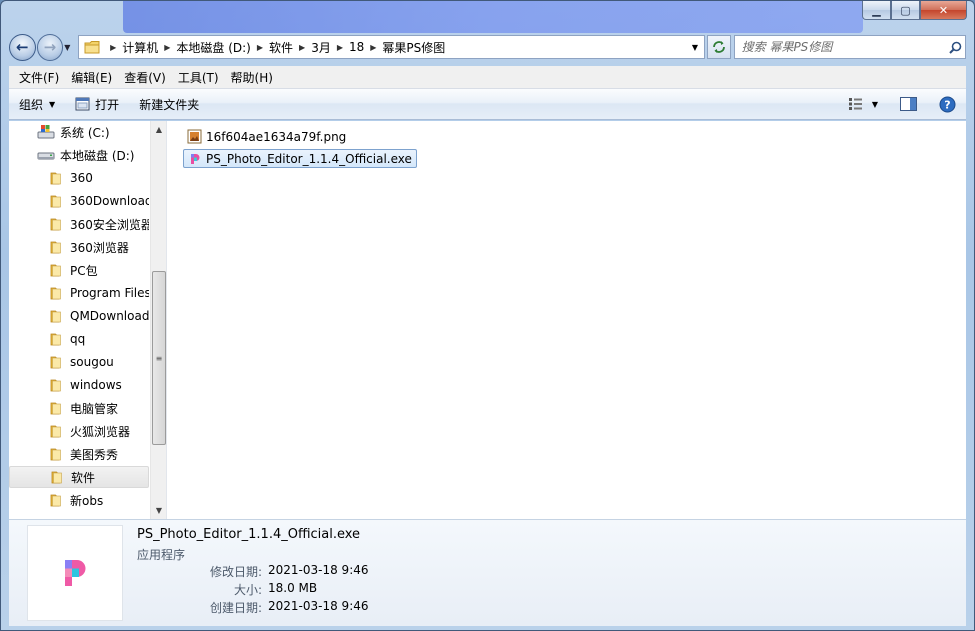 Image resolution: width=975 pixels, height=631 pixels. What do you see at coordinates (79, 178) in the screenshot?
I see `tree-item: 360` at bounding box center [79, 178].